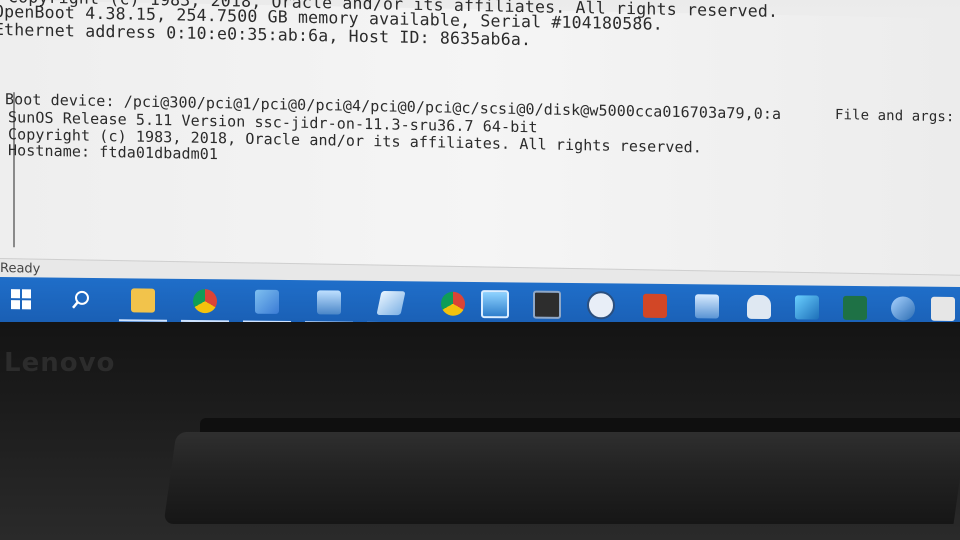 Image resolution: width=960 pixels, height=540 pixels. What do you see at coordinates (267, 304) in the screenshot?
I see `photos-app-icon` at bounding box center [267, 304].